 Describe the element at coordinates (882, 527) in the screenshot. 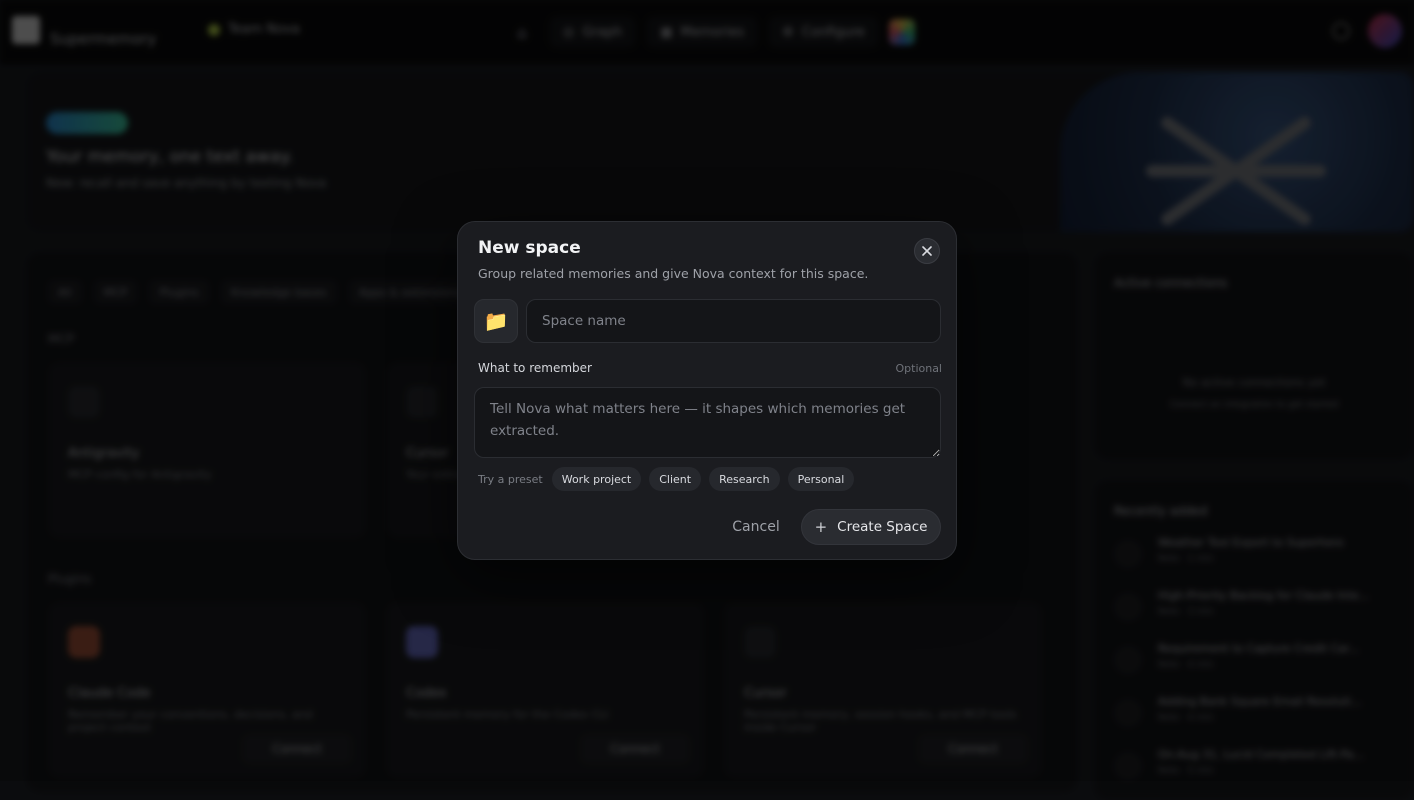

I see `create-space-label: Create Space` at that location.